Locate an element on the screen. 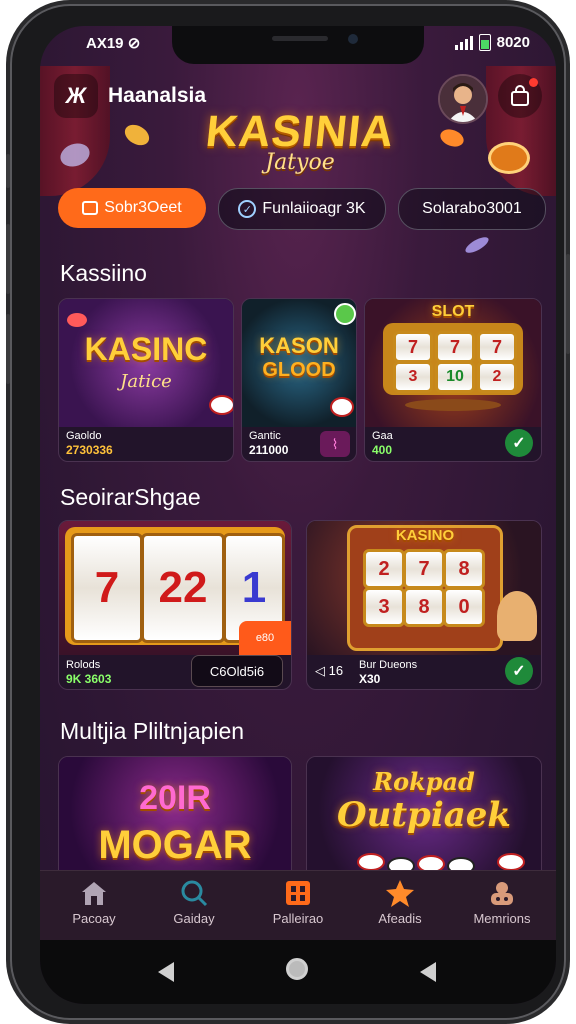 This screenshot has height=1024, width=576. tab-slots: Palleirao is located at coordinates (298, 901).